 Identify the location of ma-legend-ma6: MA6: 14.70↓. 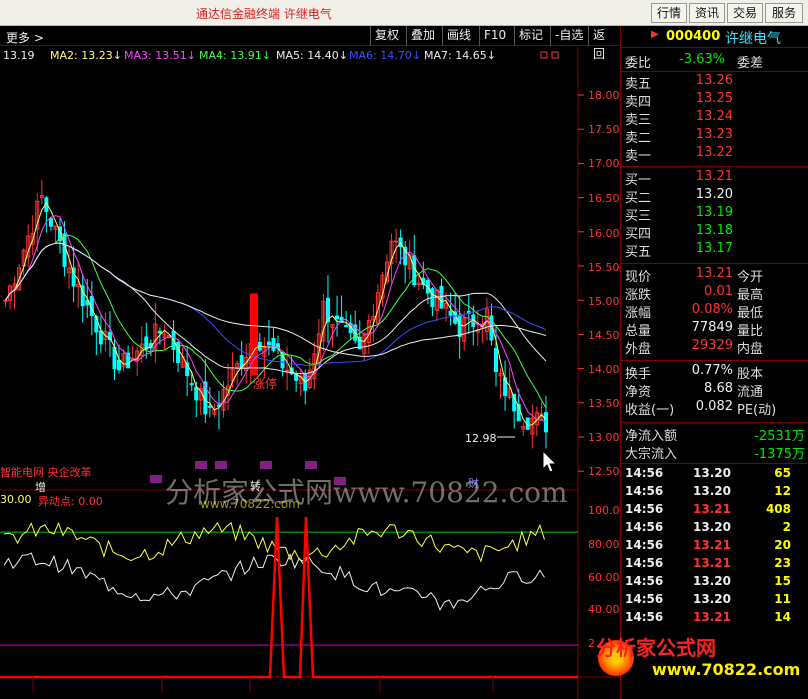
(385, 55).